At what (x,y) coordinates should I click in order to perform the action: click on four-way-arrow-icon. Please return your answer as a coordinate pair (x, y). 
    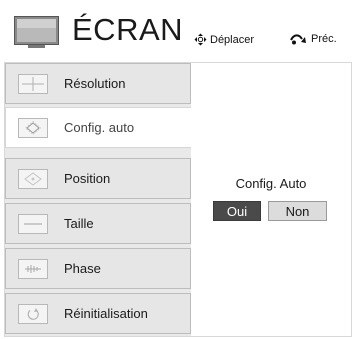
    Looking at the image, I should click on (200, 39).